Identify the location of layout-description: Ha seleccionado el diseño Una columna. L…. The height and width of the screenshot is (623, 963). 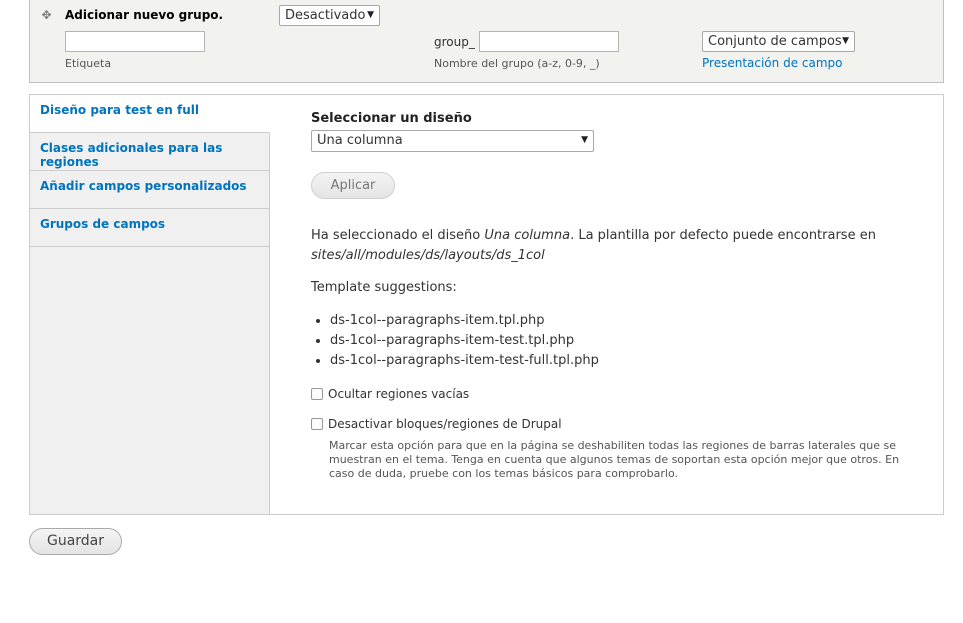
(611, 246).